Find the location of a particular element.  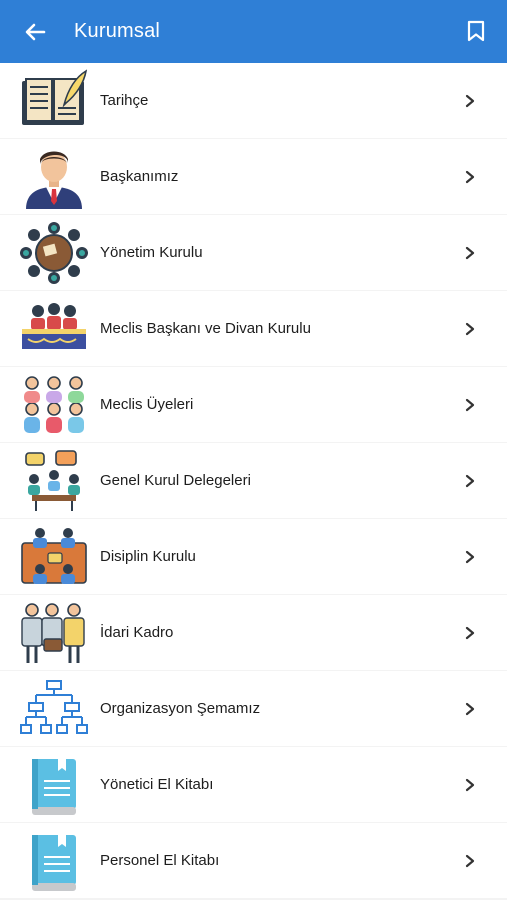

list-item-yonetici-el-kitabi: Yönetici El Kitabı is located at coordinates (253, 784).